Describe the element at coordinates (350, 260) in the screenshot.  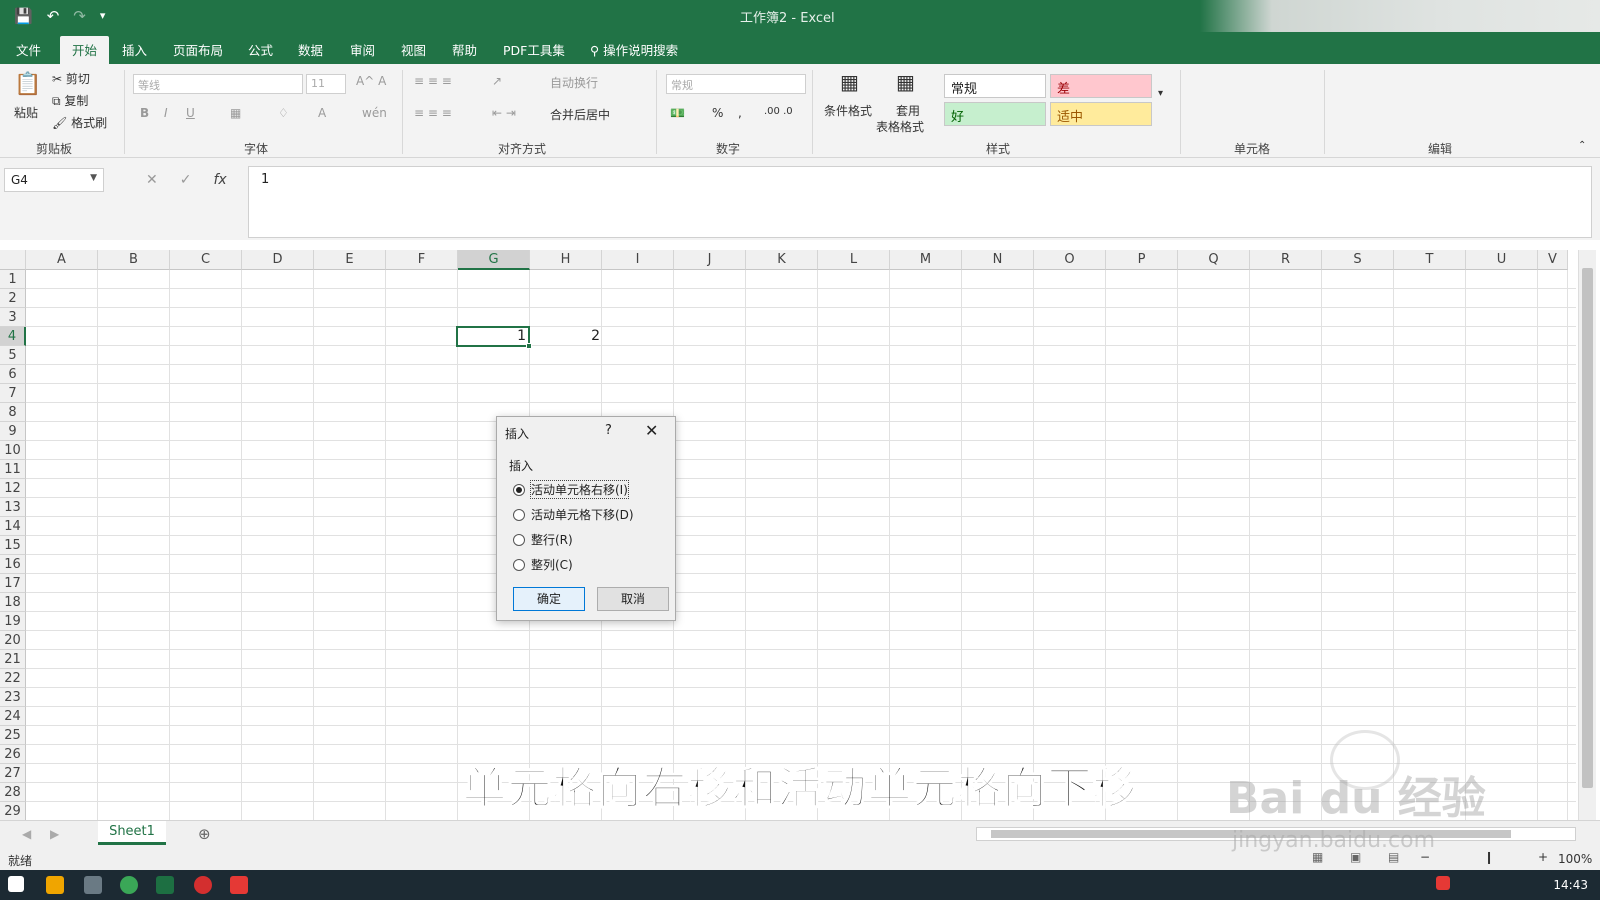
I see `column-header-e: E` at that location.